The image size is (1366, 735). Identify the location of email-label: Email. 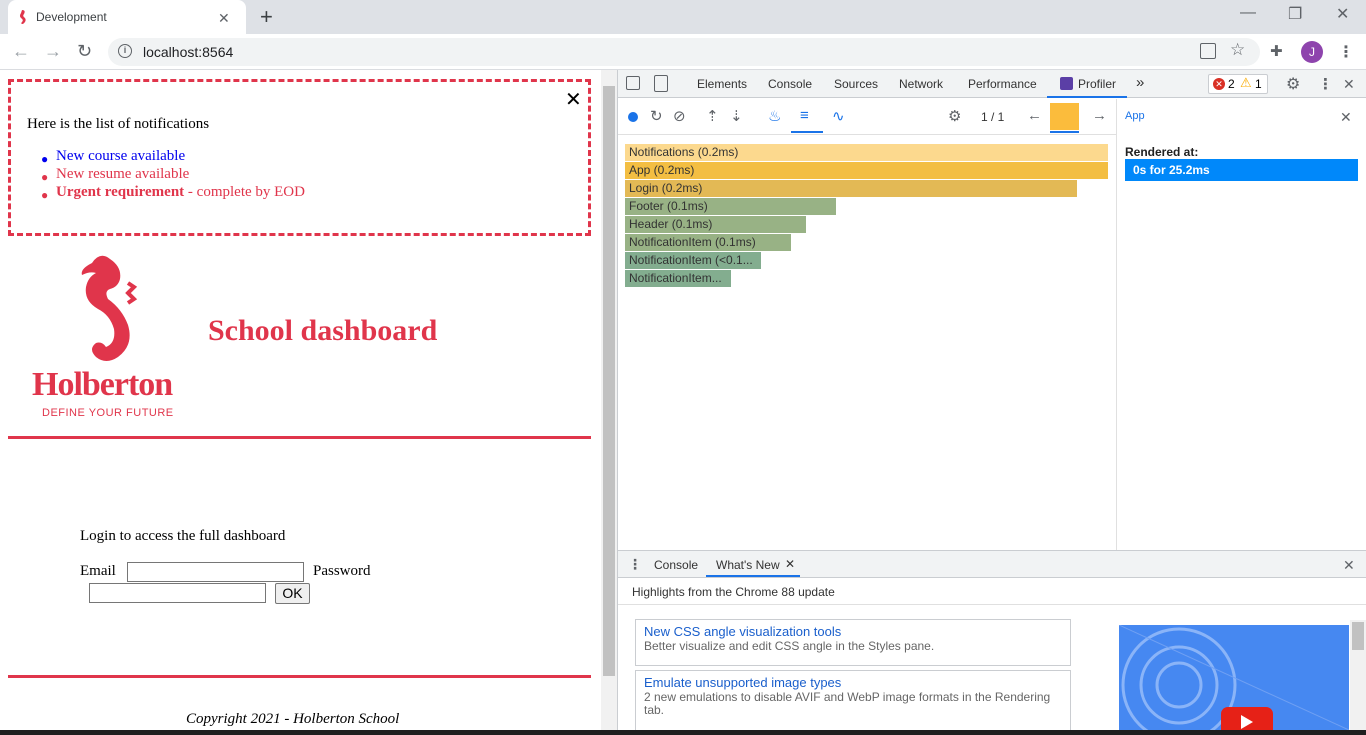
(98, 571).